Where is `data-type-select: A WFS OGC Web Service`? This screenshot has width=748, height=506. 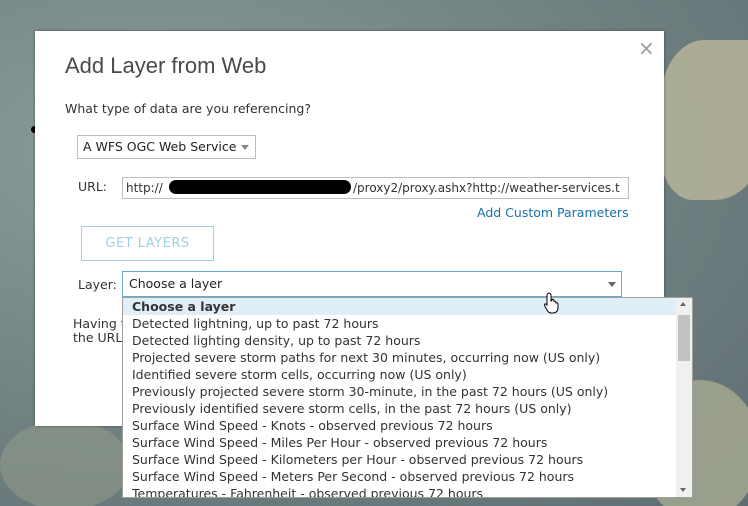
data-type-select: A WFS OGC Web Service is located at coordinates (166, 147).